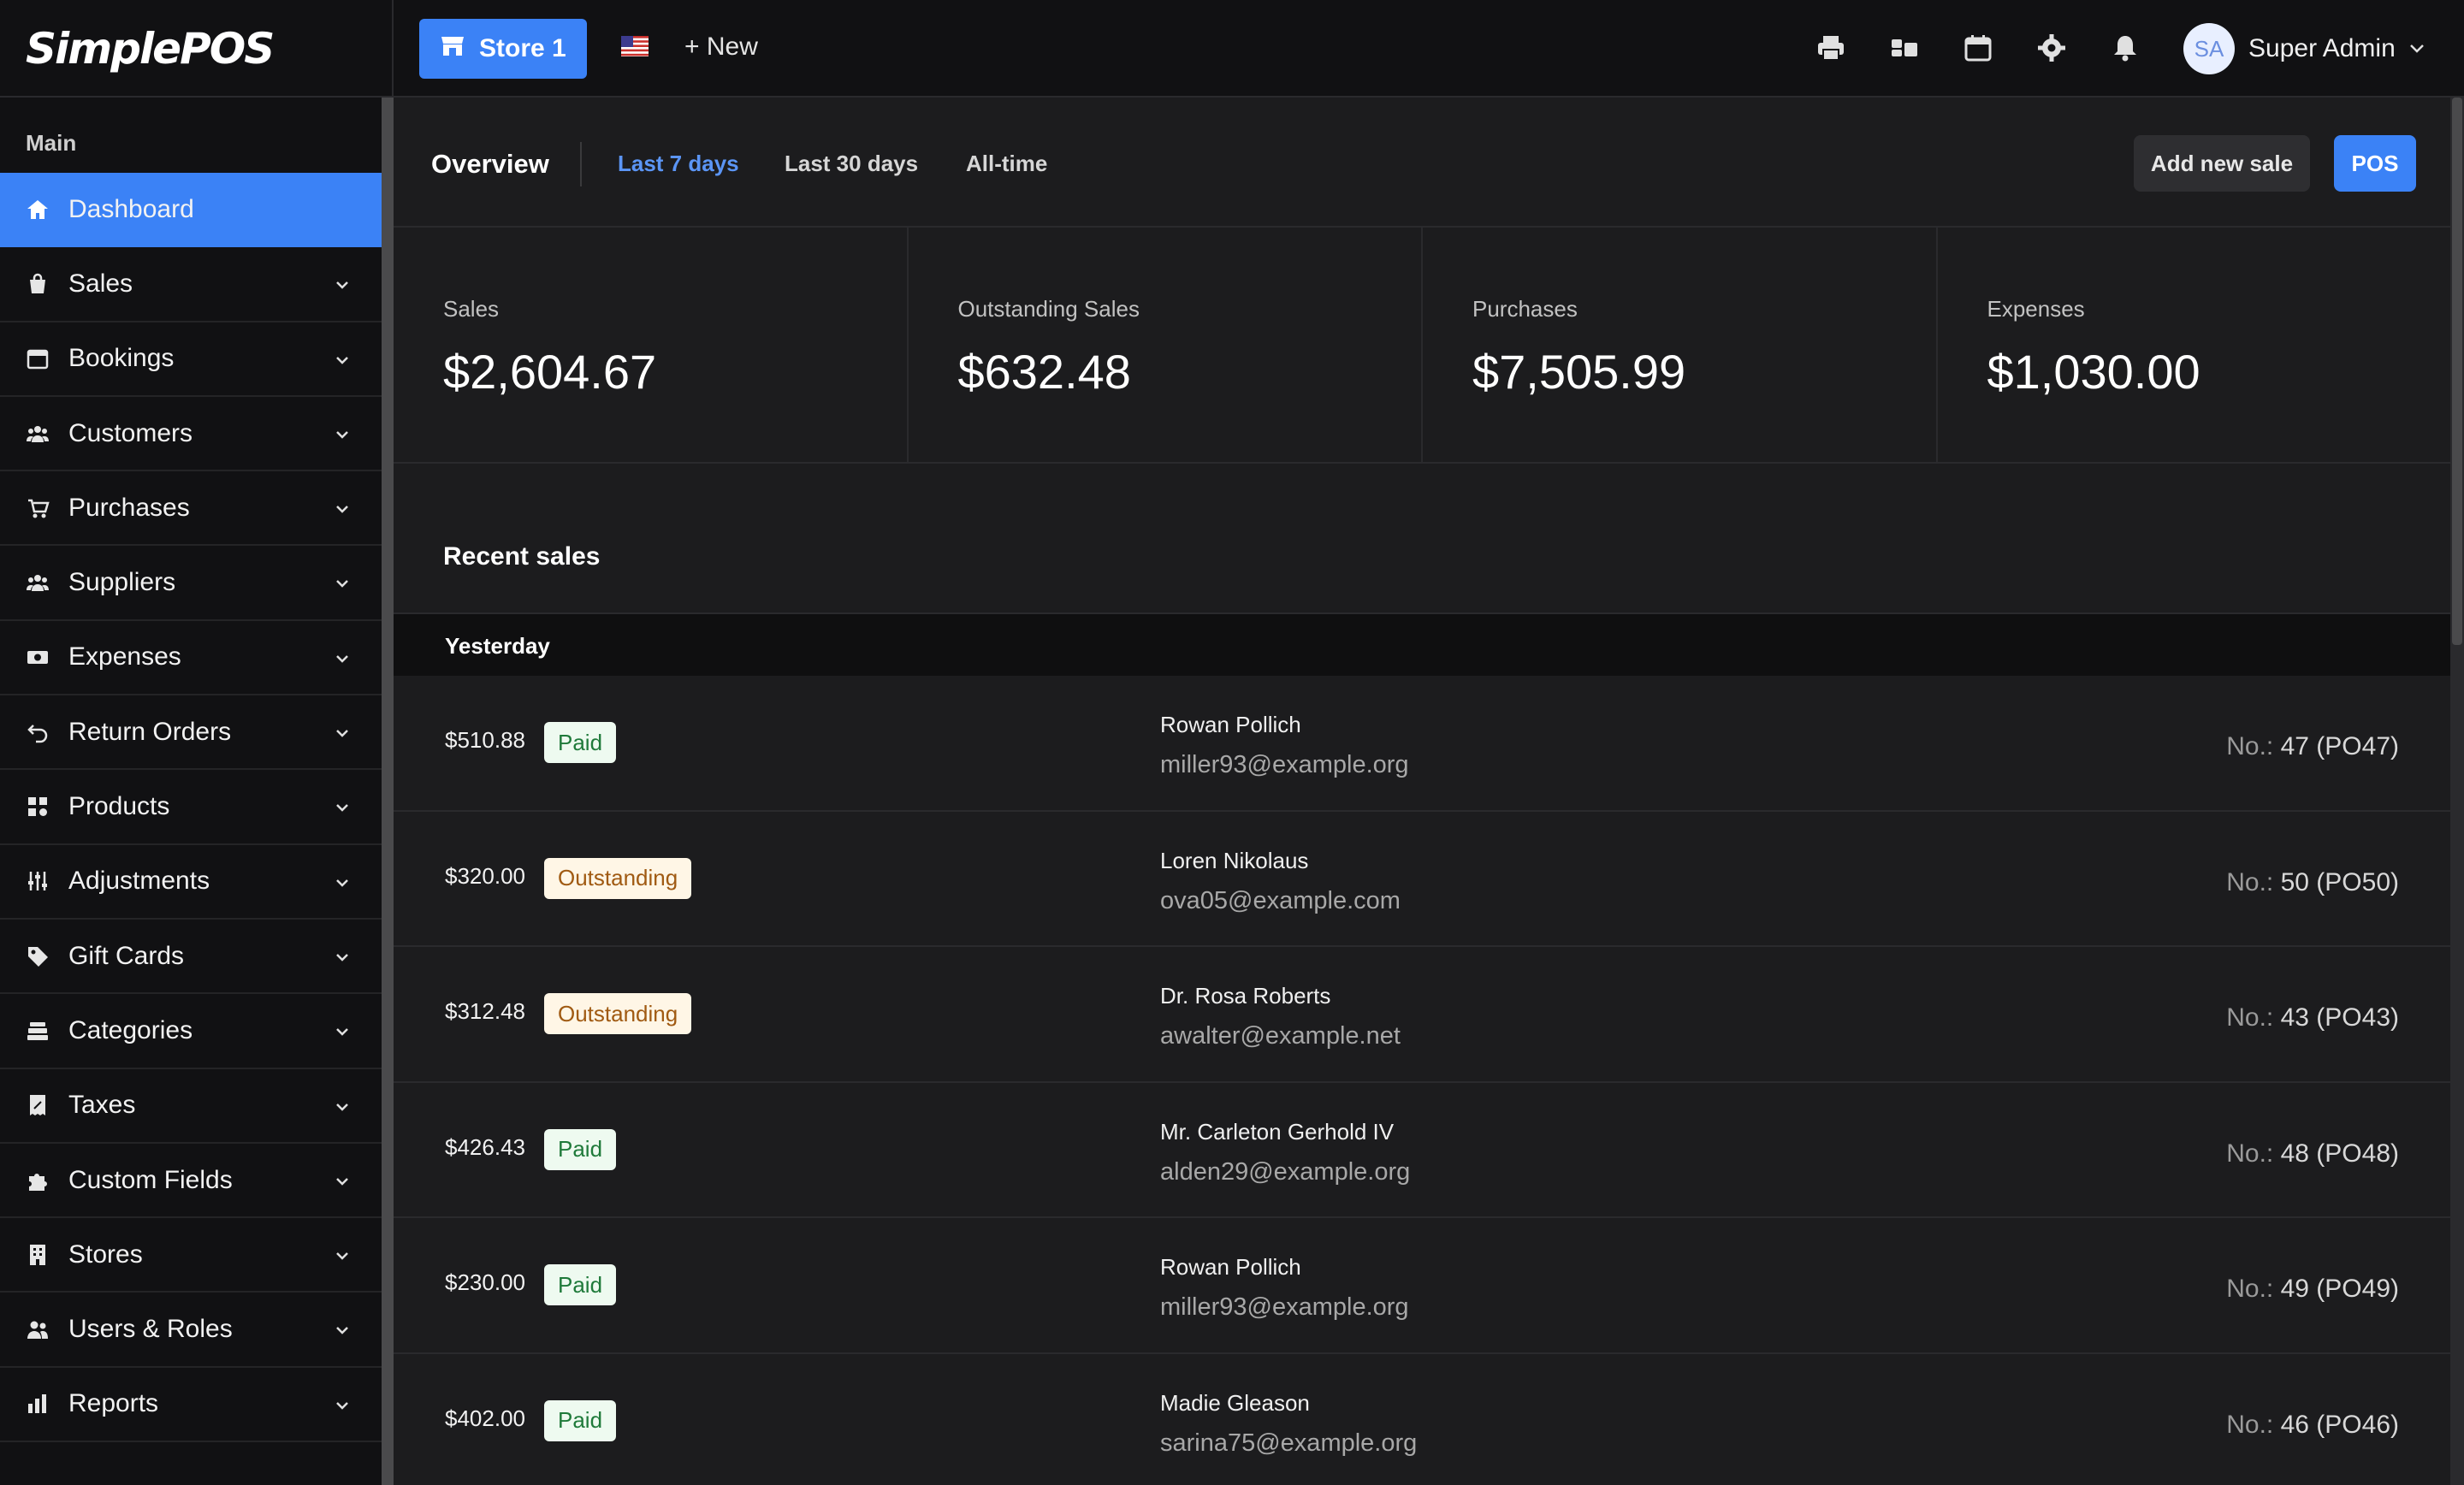  I want to click on sidebar-item-custom-fields: Custom Fields, so click(191, 1182).